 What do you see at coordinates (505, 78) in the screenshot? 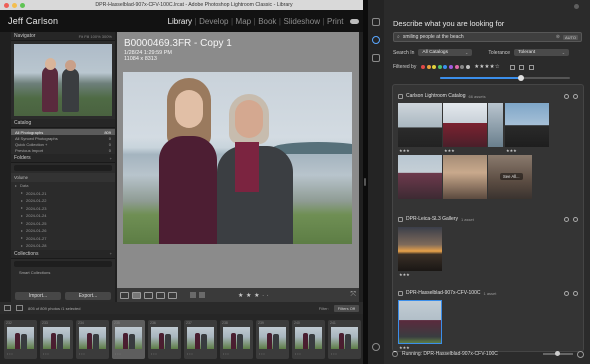
I see `tolerance-slider` at bounding box center [505, 78].